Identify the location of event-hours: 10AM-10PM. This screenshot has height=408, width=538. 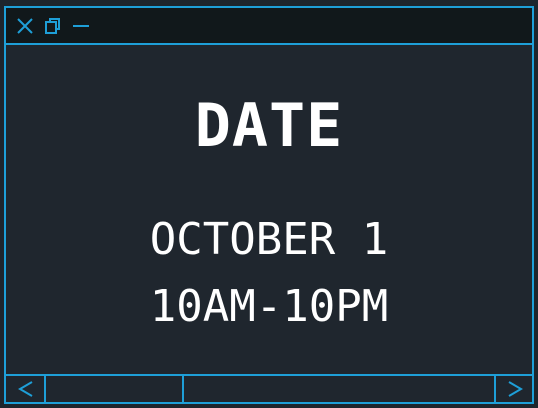
(269, 306).